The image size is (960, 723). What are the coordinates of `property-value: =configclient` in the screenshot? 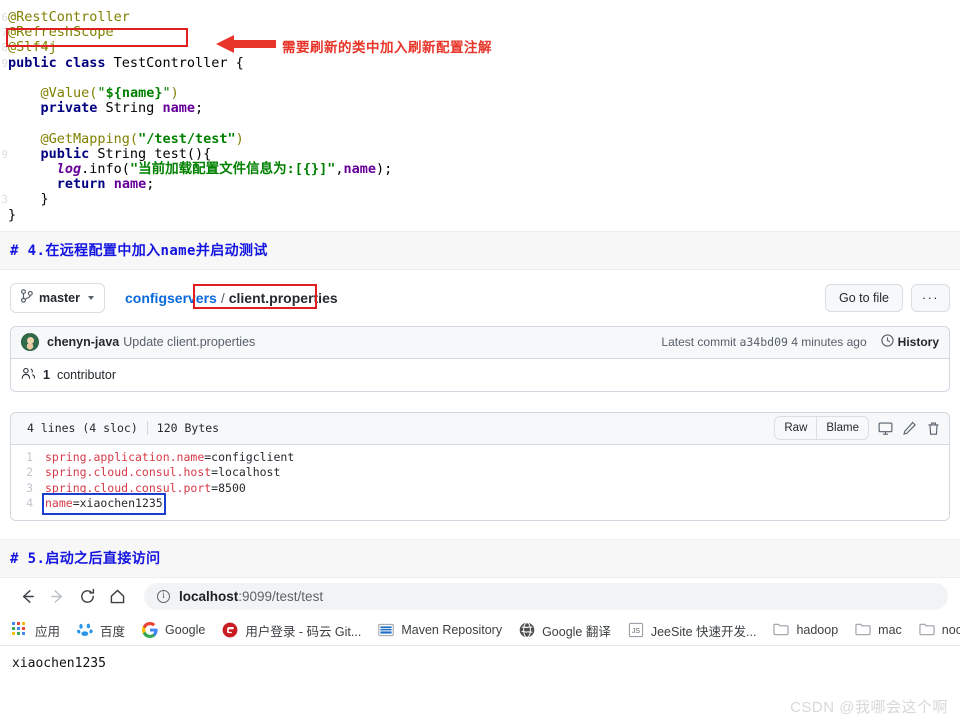 It's located at (249, 456).